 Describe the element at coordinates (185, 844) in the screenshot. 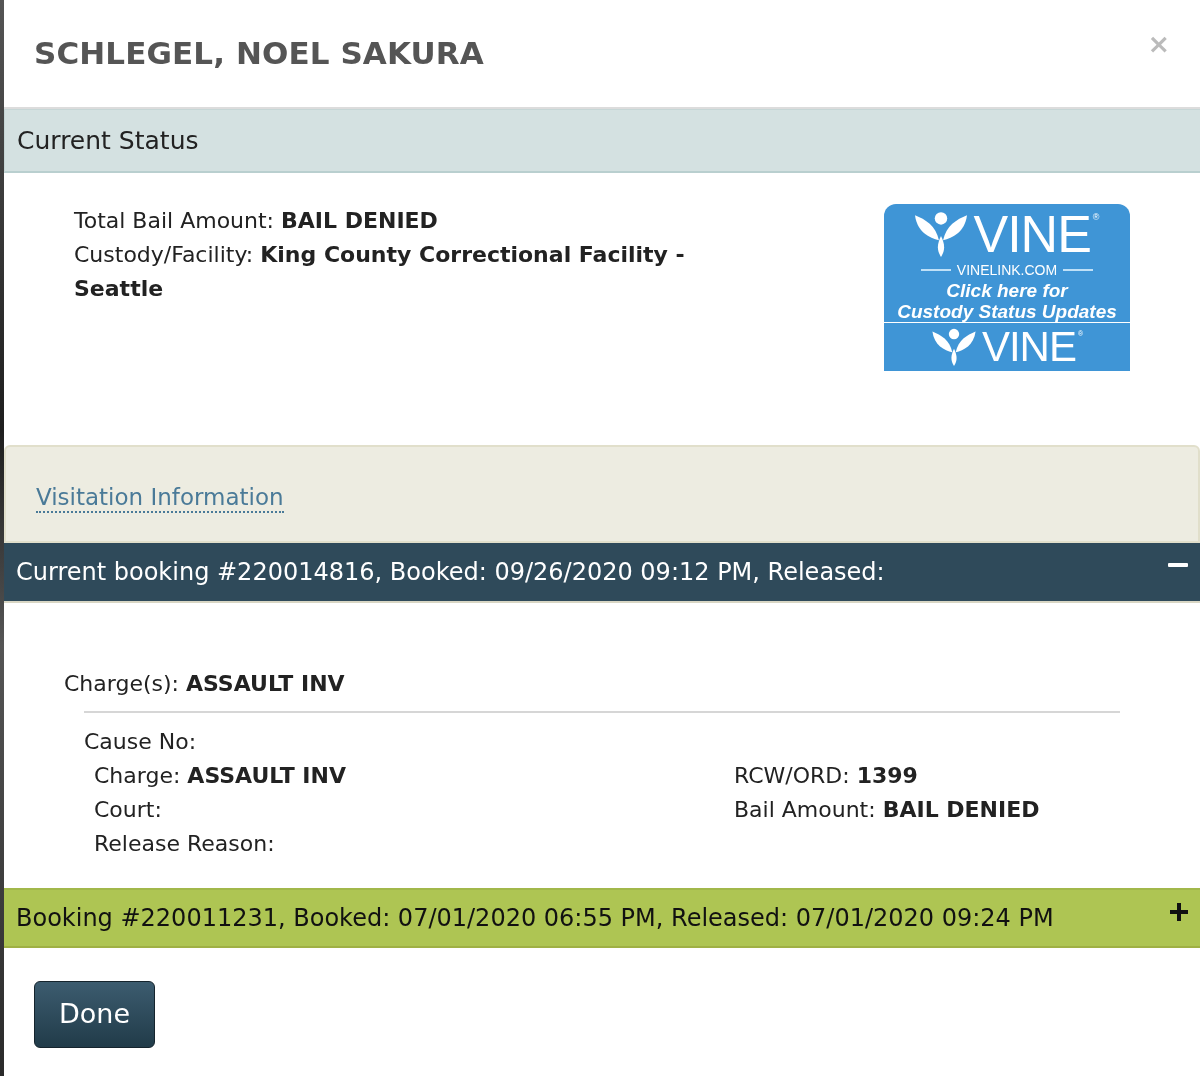

I see `detail-text: Release Reason:` at that location.